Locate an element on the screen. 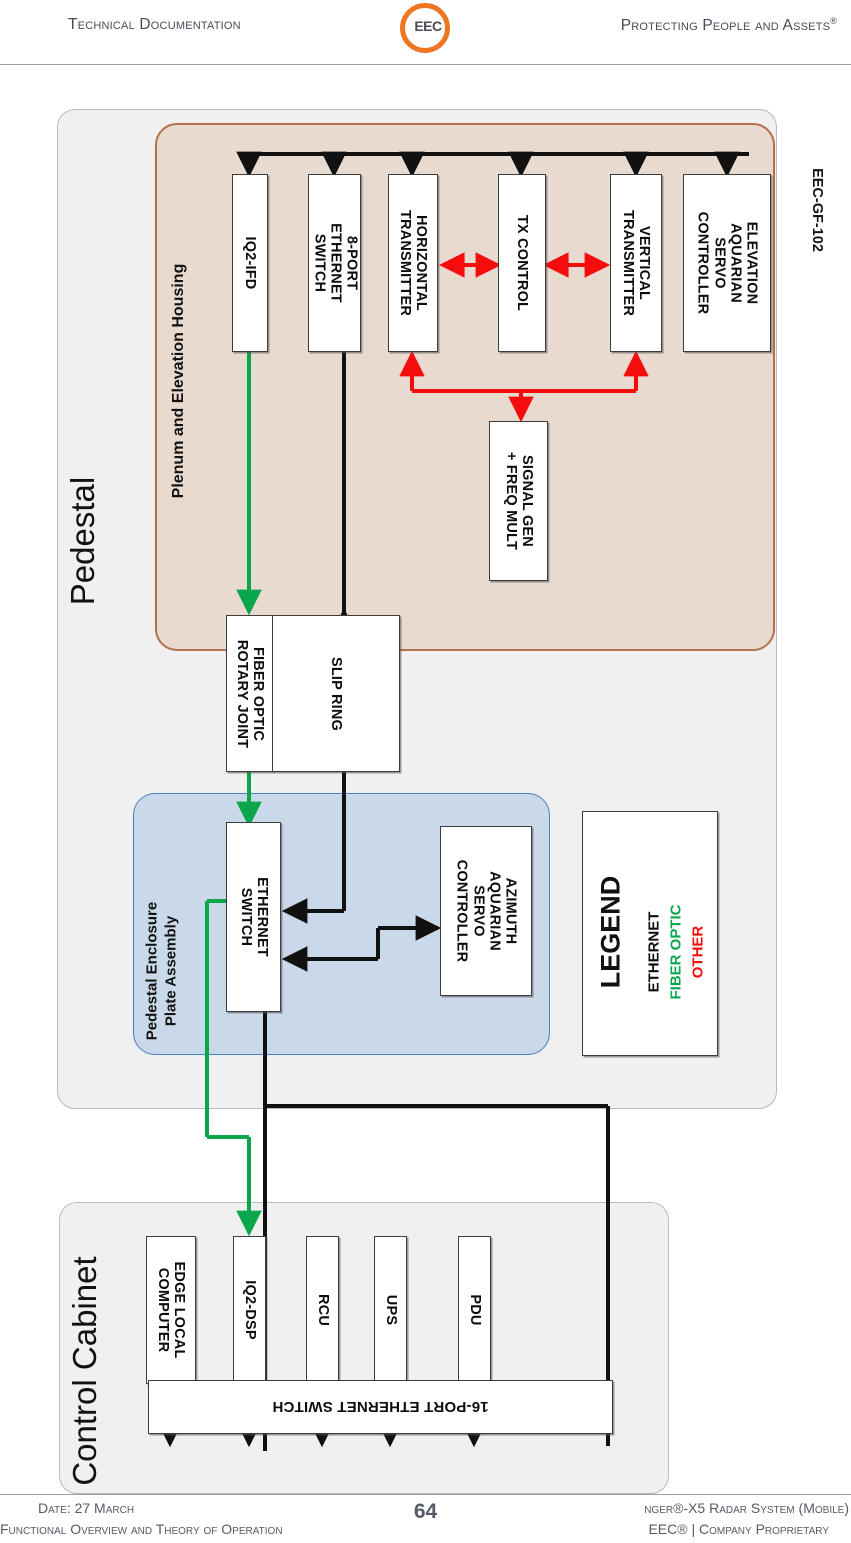  footer-product-name: nger®-X5 Radar System (Mobile) is located at coordinates (746, 1508).